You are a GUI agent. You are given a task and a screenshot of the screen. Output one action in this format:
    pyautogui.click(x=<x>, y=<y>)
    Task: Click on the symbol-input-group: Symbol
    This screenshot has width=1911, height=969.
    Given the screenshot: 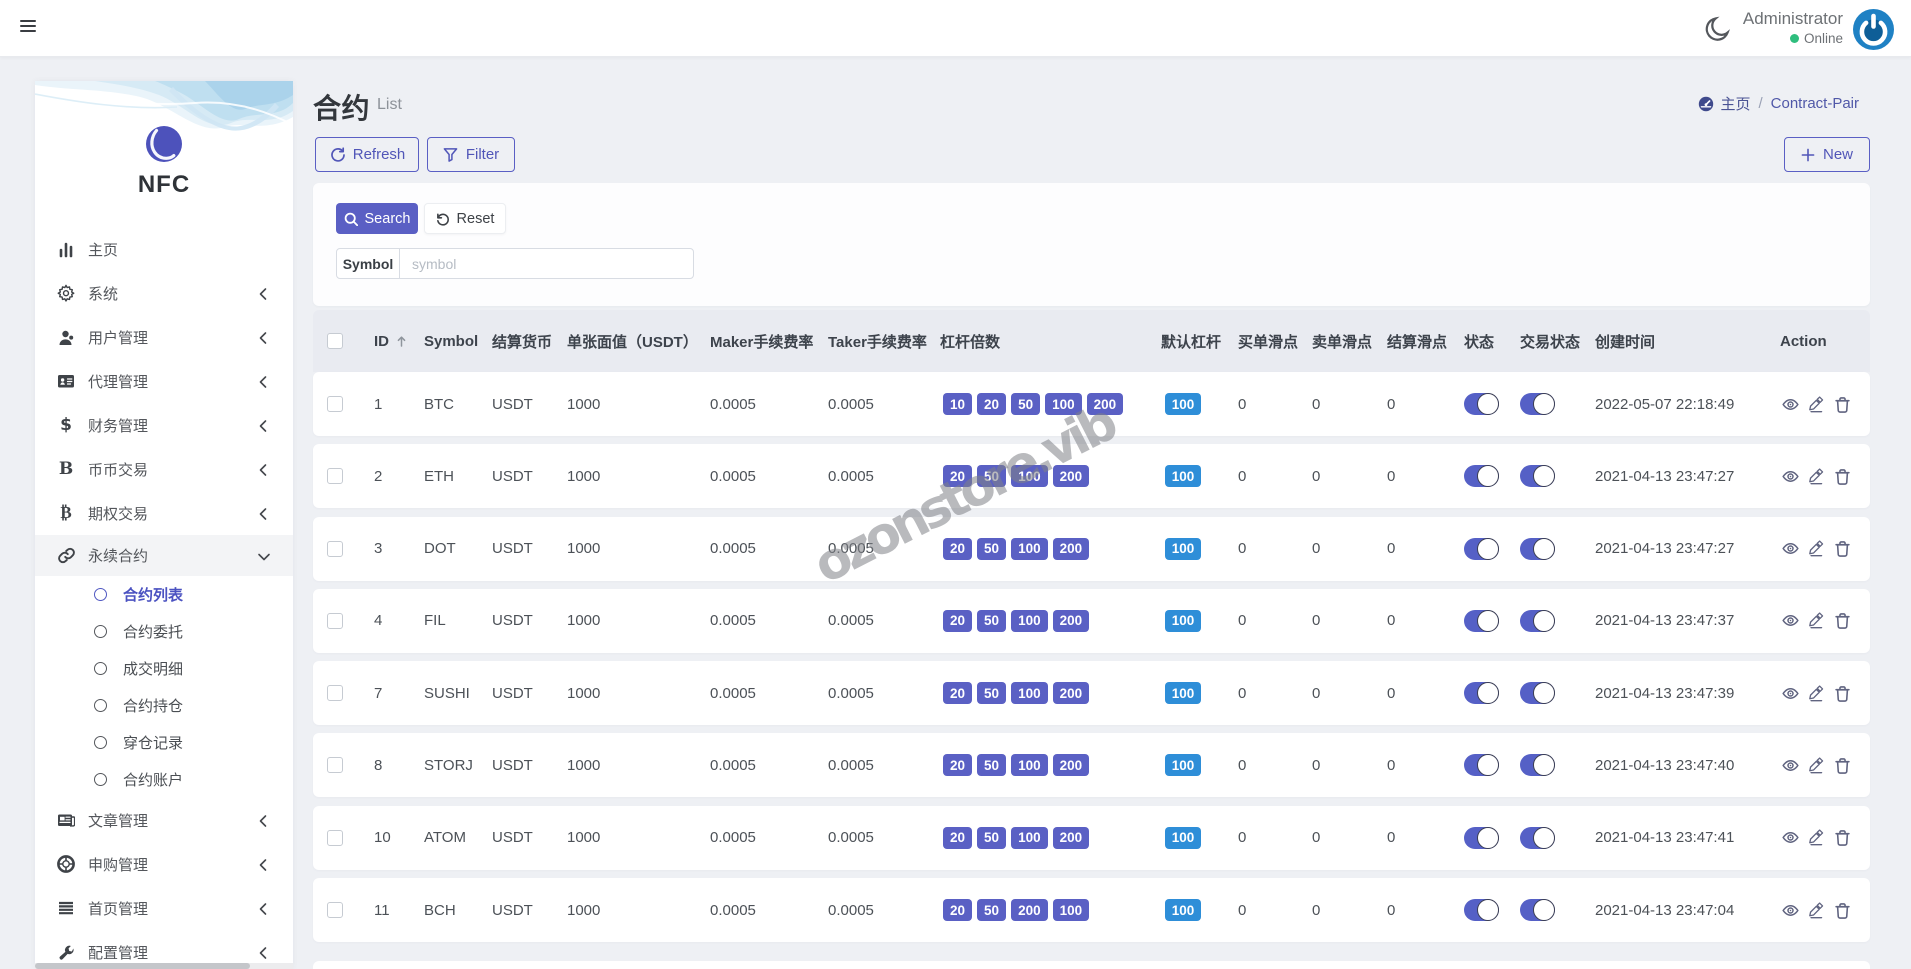 What is the action you would take?
    pyautogui.click(x=515, y=263)
    